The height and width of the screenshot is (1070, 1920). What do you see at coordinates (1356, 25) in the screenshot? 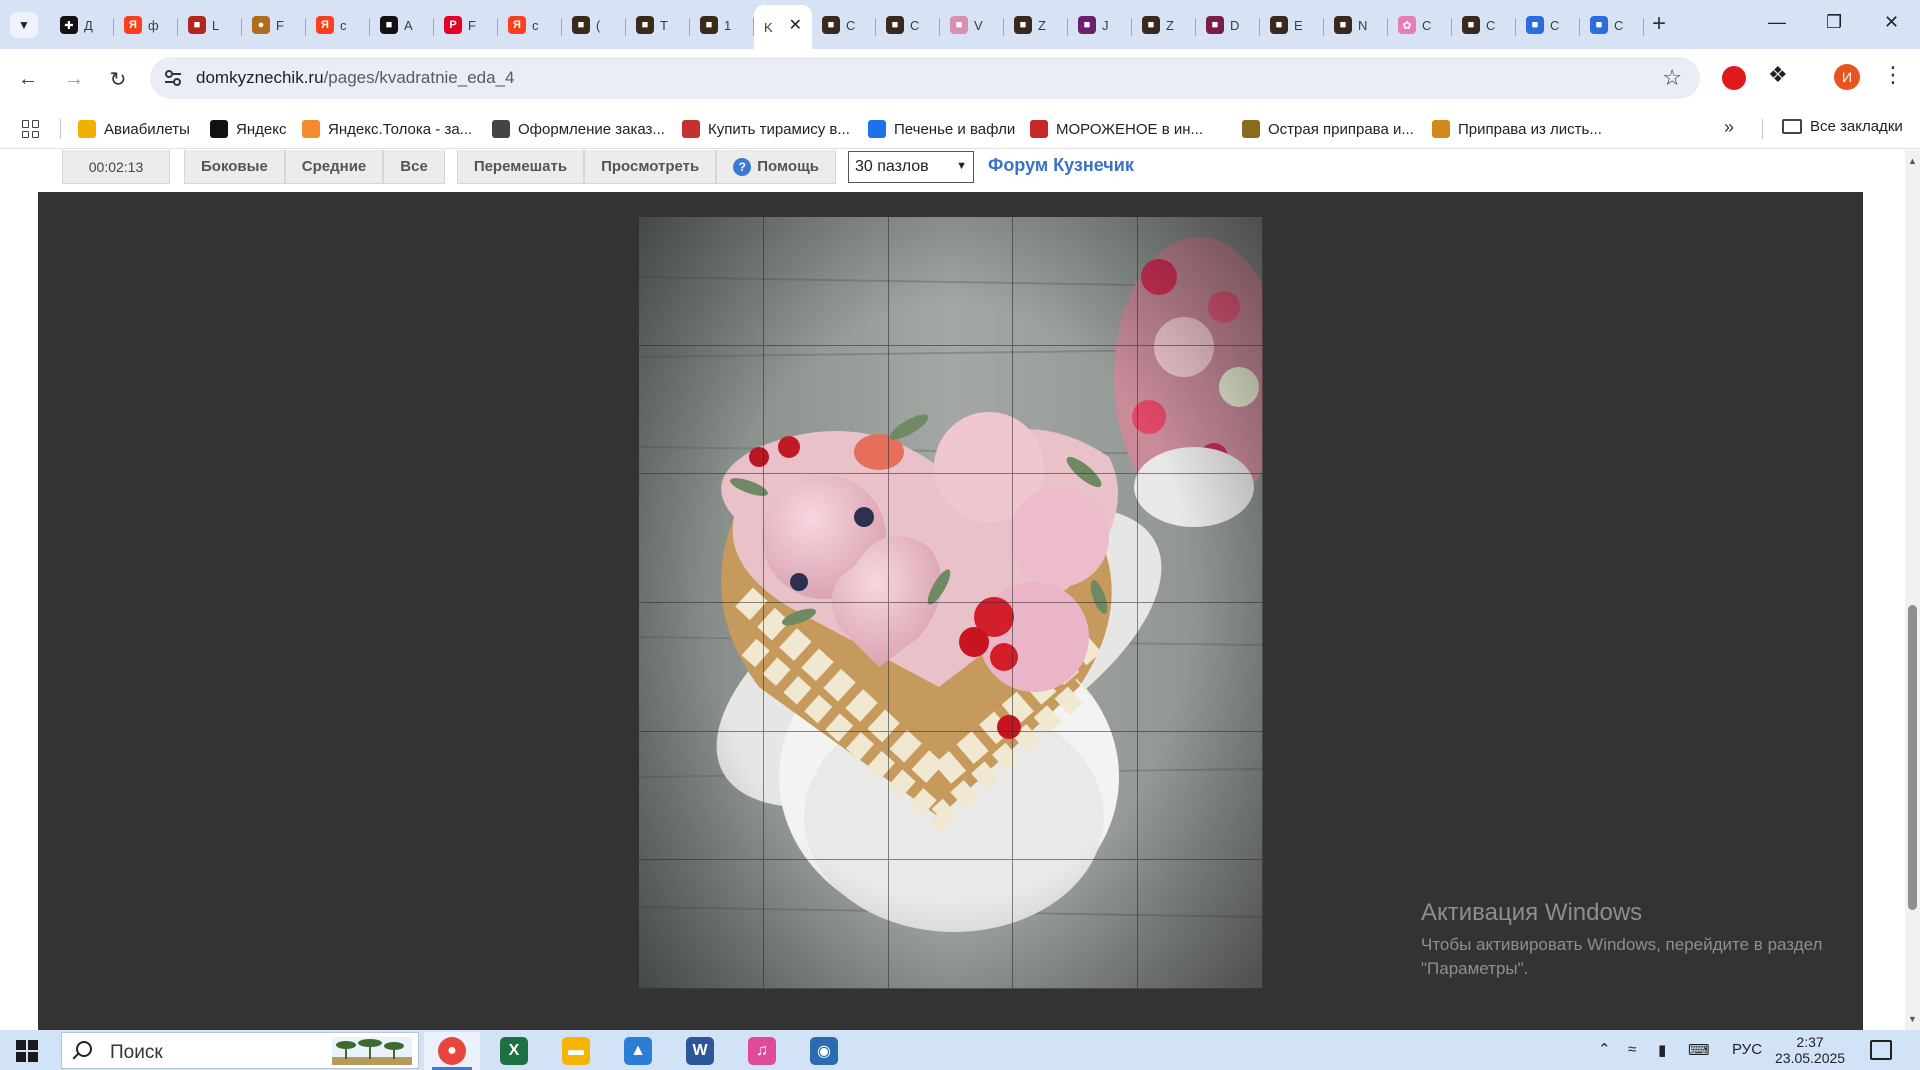
I see `tab: ■ N` at bounding box center [1356, 25].